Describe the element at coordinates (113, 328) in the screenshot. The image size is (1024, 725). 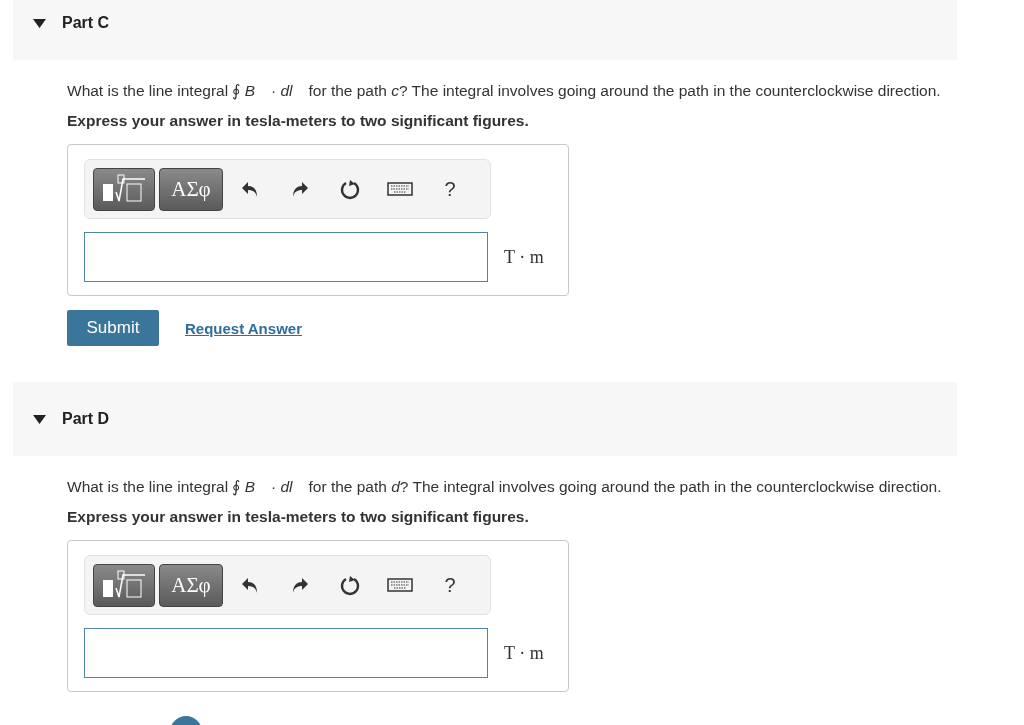
I see `submit-button: Submit` at that location.